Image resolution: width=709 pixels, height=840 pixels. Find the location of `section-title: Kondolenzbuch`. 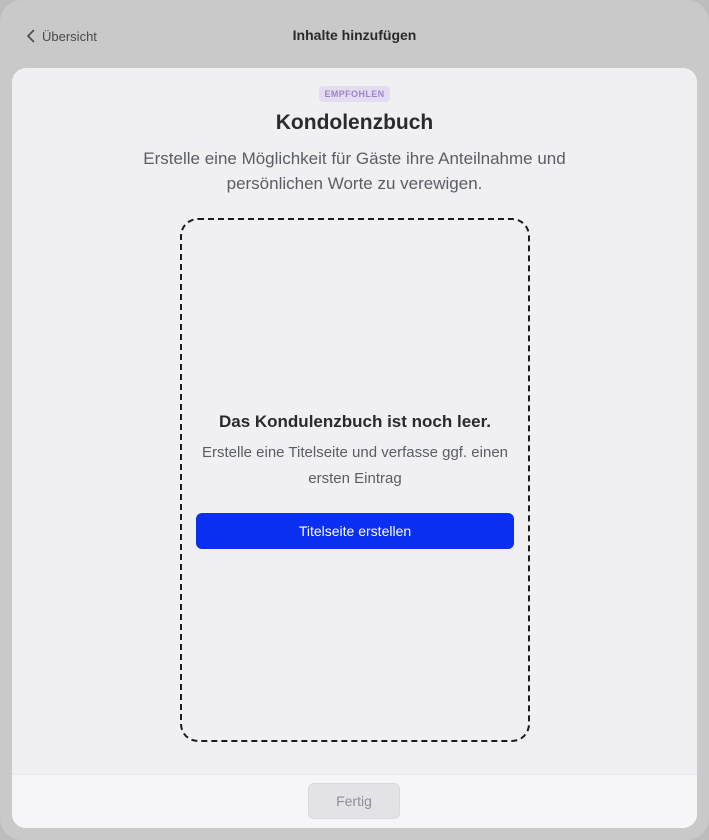

section-title: Kondolenzbuch is located at coordinates (354, 122).